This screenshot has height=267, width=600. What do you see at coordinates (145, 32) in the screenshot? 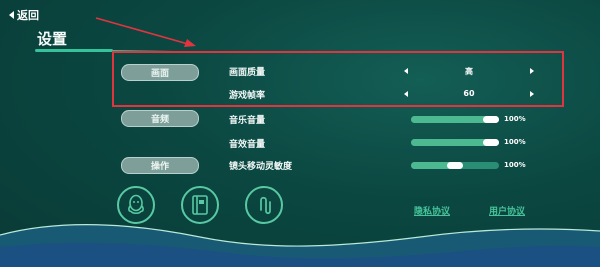
I see `annotation-arrow` at bounding box center [145, 32].